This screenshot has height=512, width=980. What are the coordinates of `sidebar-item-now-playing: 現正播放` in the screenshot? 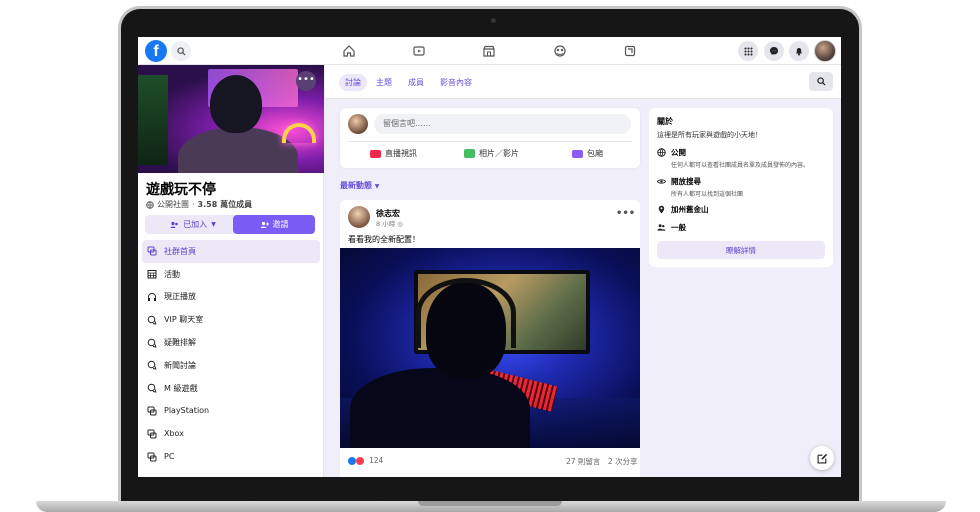 It's located at (231, 297).